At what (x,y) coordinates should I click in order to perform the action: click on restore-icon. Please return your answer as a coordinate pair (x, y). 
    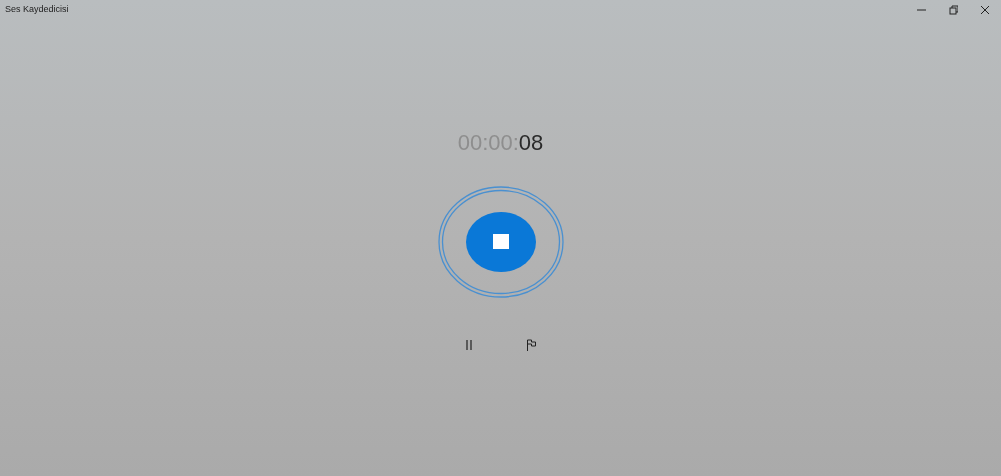
    Looking at the image, I should click on (953, 10).